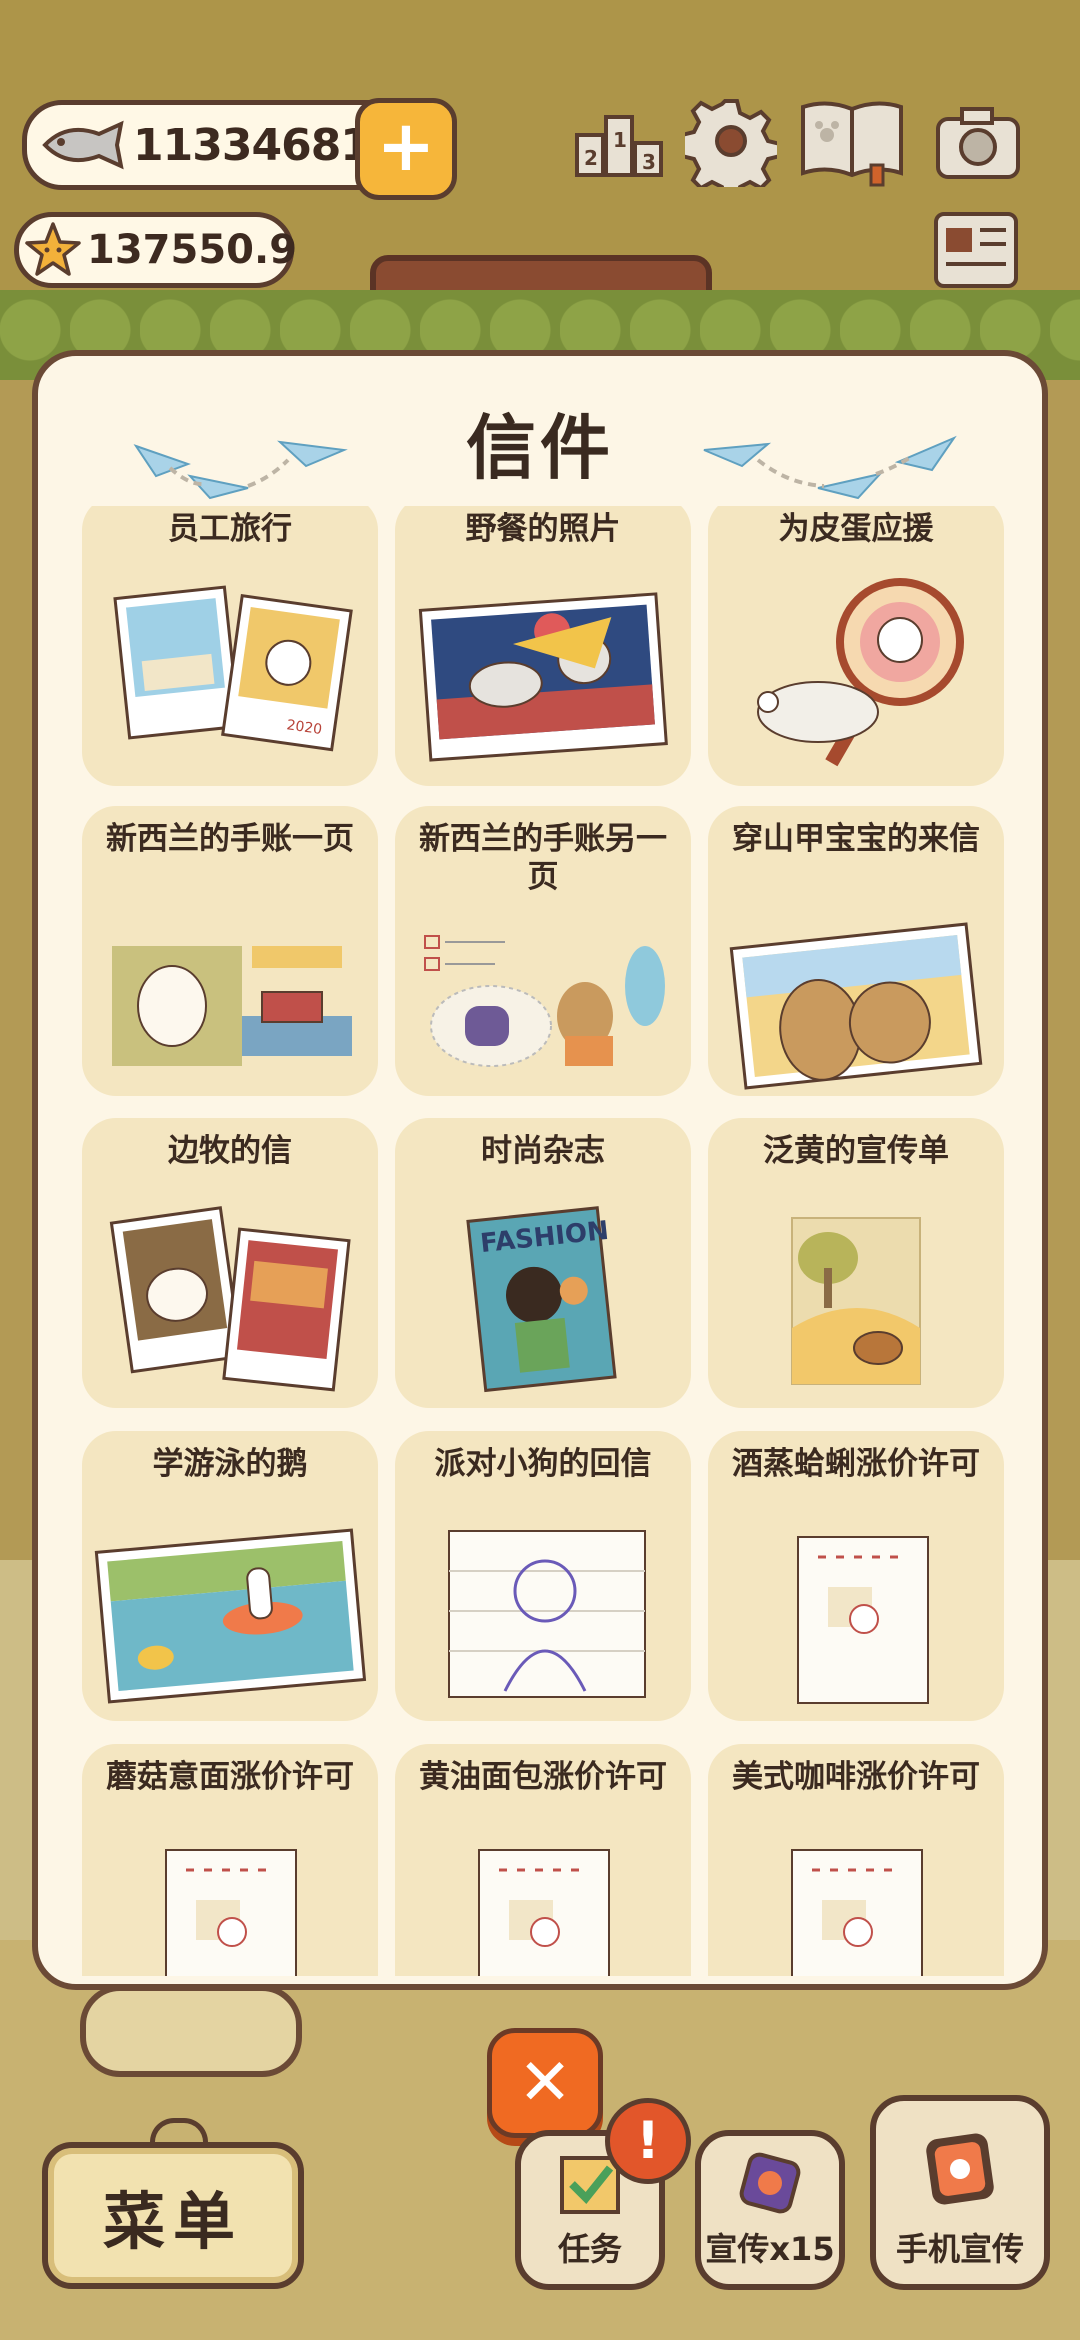 Image resolution: width=1080 pixels, height=2340 pixels. I want to click on letter-card: 蘑菇意面涨价许可, so click(230, 1860).